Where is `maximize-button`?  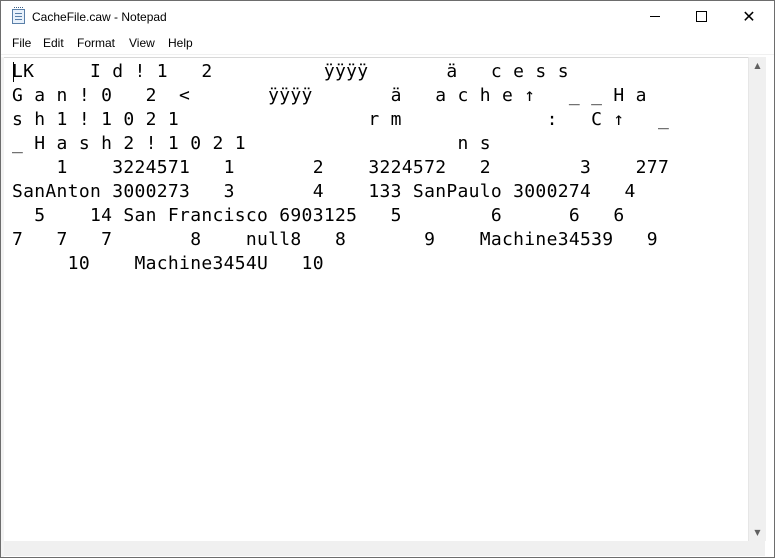
maximize-button is located at coordinates (701, 16).